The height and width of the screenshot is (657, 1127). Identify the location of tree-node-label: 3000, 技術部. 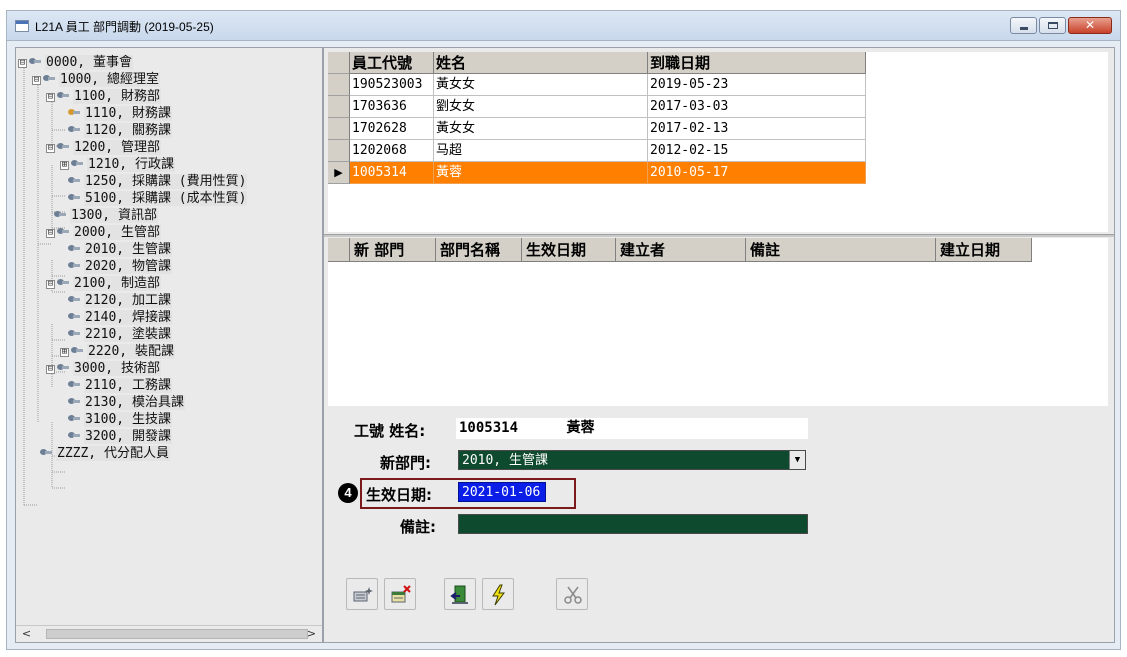
(117, 368).